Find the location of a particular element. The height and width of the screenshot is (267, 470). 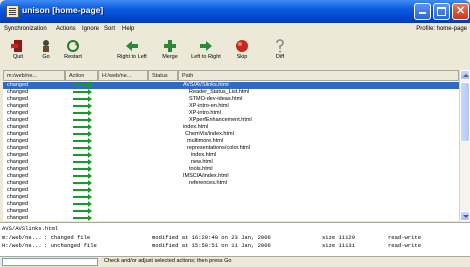

skip-label: Skip is located at coordinates (242, 57).